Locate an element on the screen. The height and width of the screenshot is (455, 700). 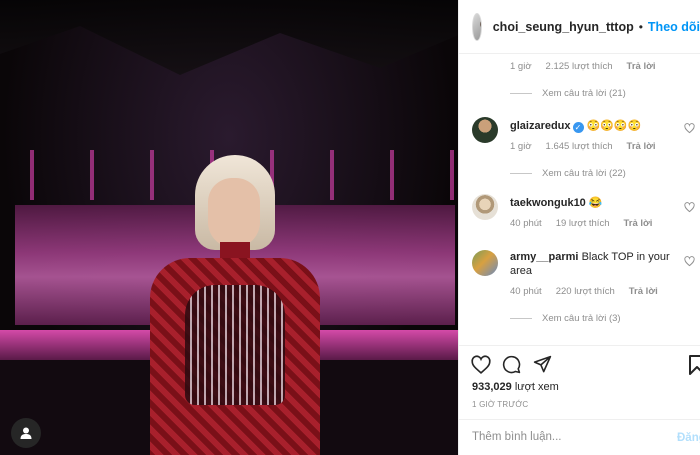
verified-badge-icon: ✓ is located at coordinates (578, 127).